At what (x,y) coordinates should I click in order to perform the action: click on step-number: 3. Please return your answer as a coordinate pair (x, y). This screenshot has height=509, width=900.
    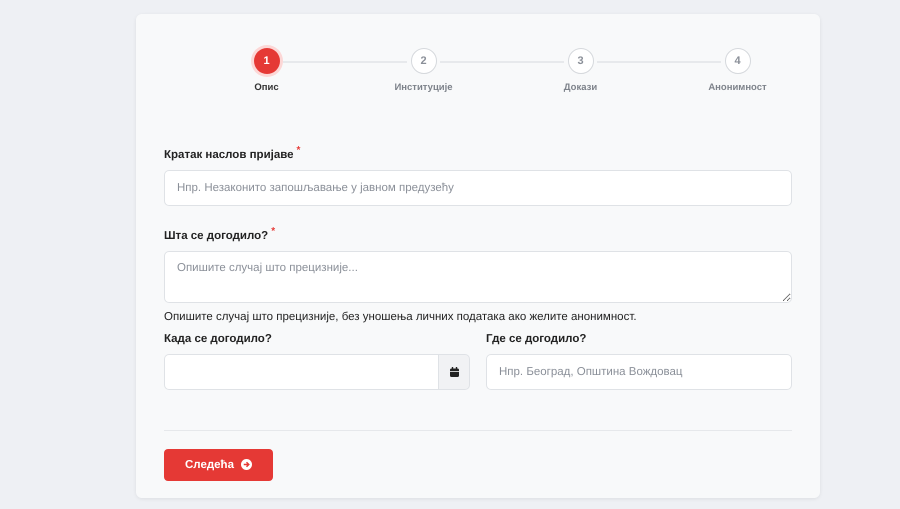
    Looking at the image, I should click on (581, 61).